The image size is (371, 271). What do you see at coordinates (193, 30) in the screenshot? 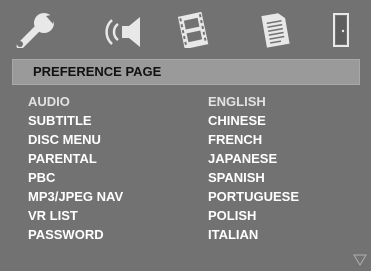
I see `video-film-icon` at bounding box center [193, 30].